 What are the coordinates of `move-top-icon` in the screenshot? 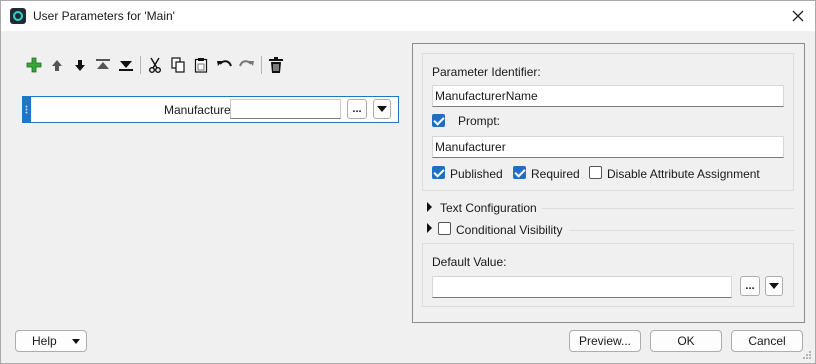 It's located at (103, 64).